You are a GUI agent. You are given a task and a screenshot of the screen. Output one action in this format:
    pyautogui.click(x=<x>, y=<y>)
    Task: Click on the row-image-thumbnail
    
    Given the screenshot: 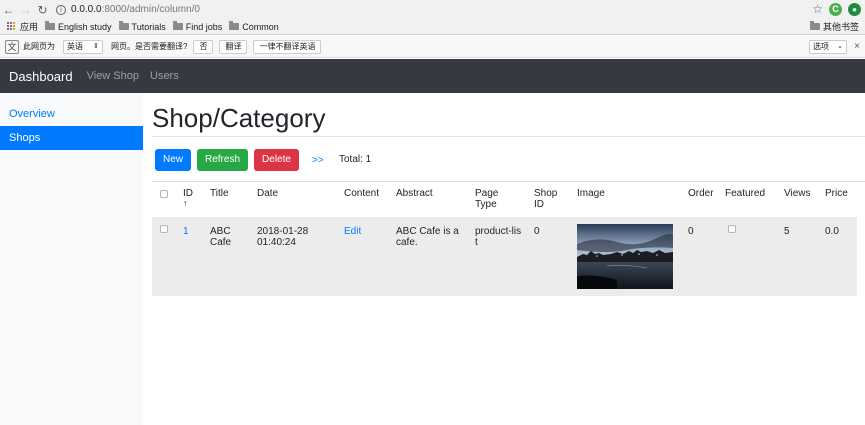 What is the action you would take?
    pyautogui.click(x=625, y=256)
    